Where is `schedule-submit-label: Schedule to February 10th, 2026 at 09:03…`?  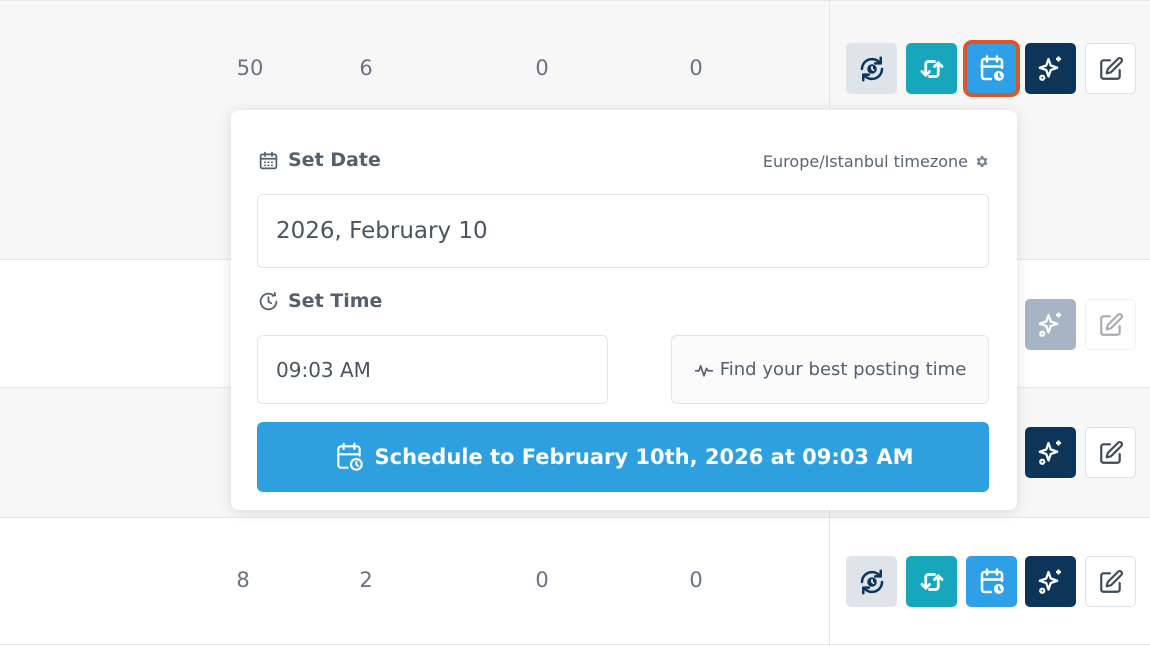
schedule-submit-label: Schedule to February 10th, 2026 at 09:03… is located at coordinates (644, 457).